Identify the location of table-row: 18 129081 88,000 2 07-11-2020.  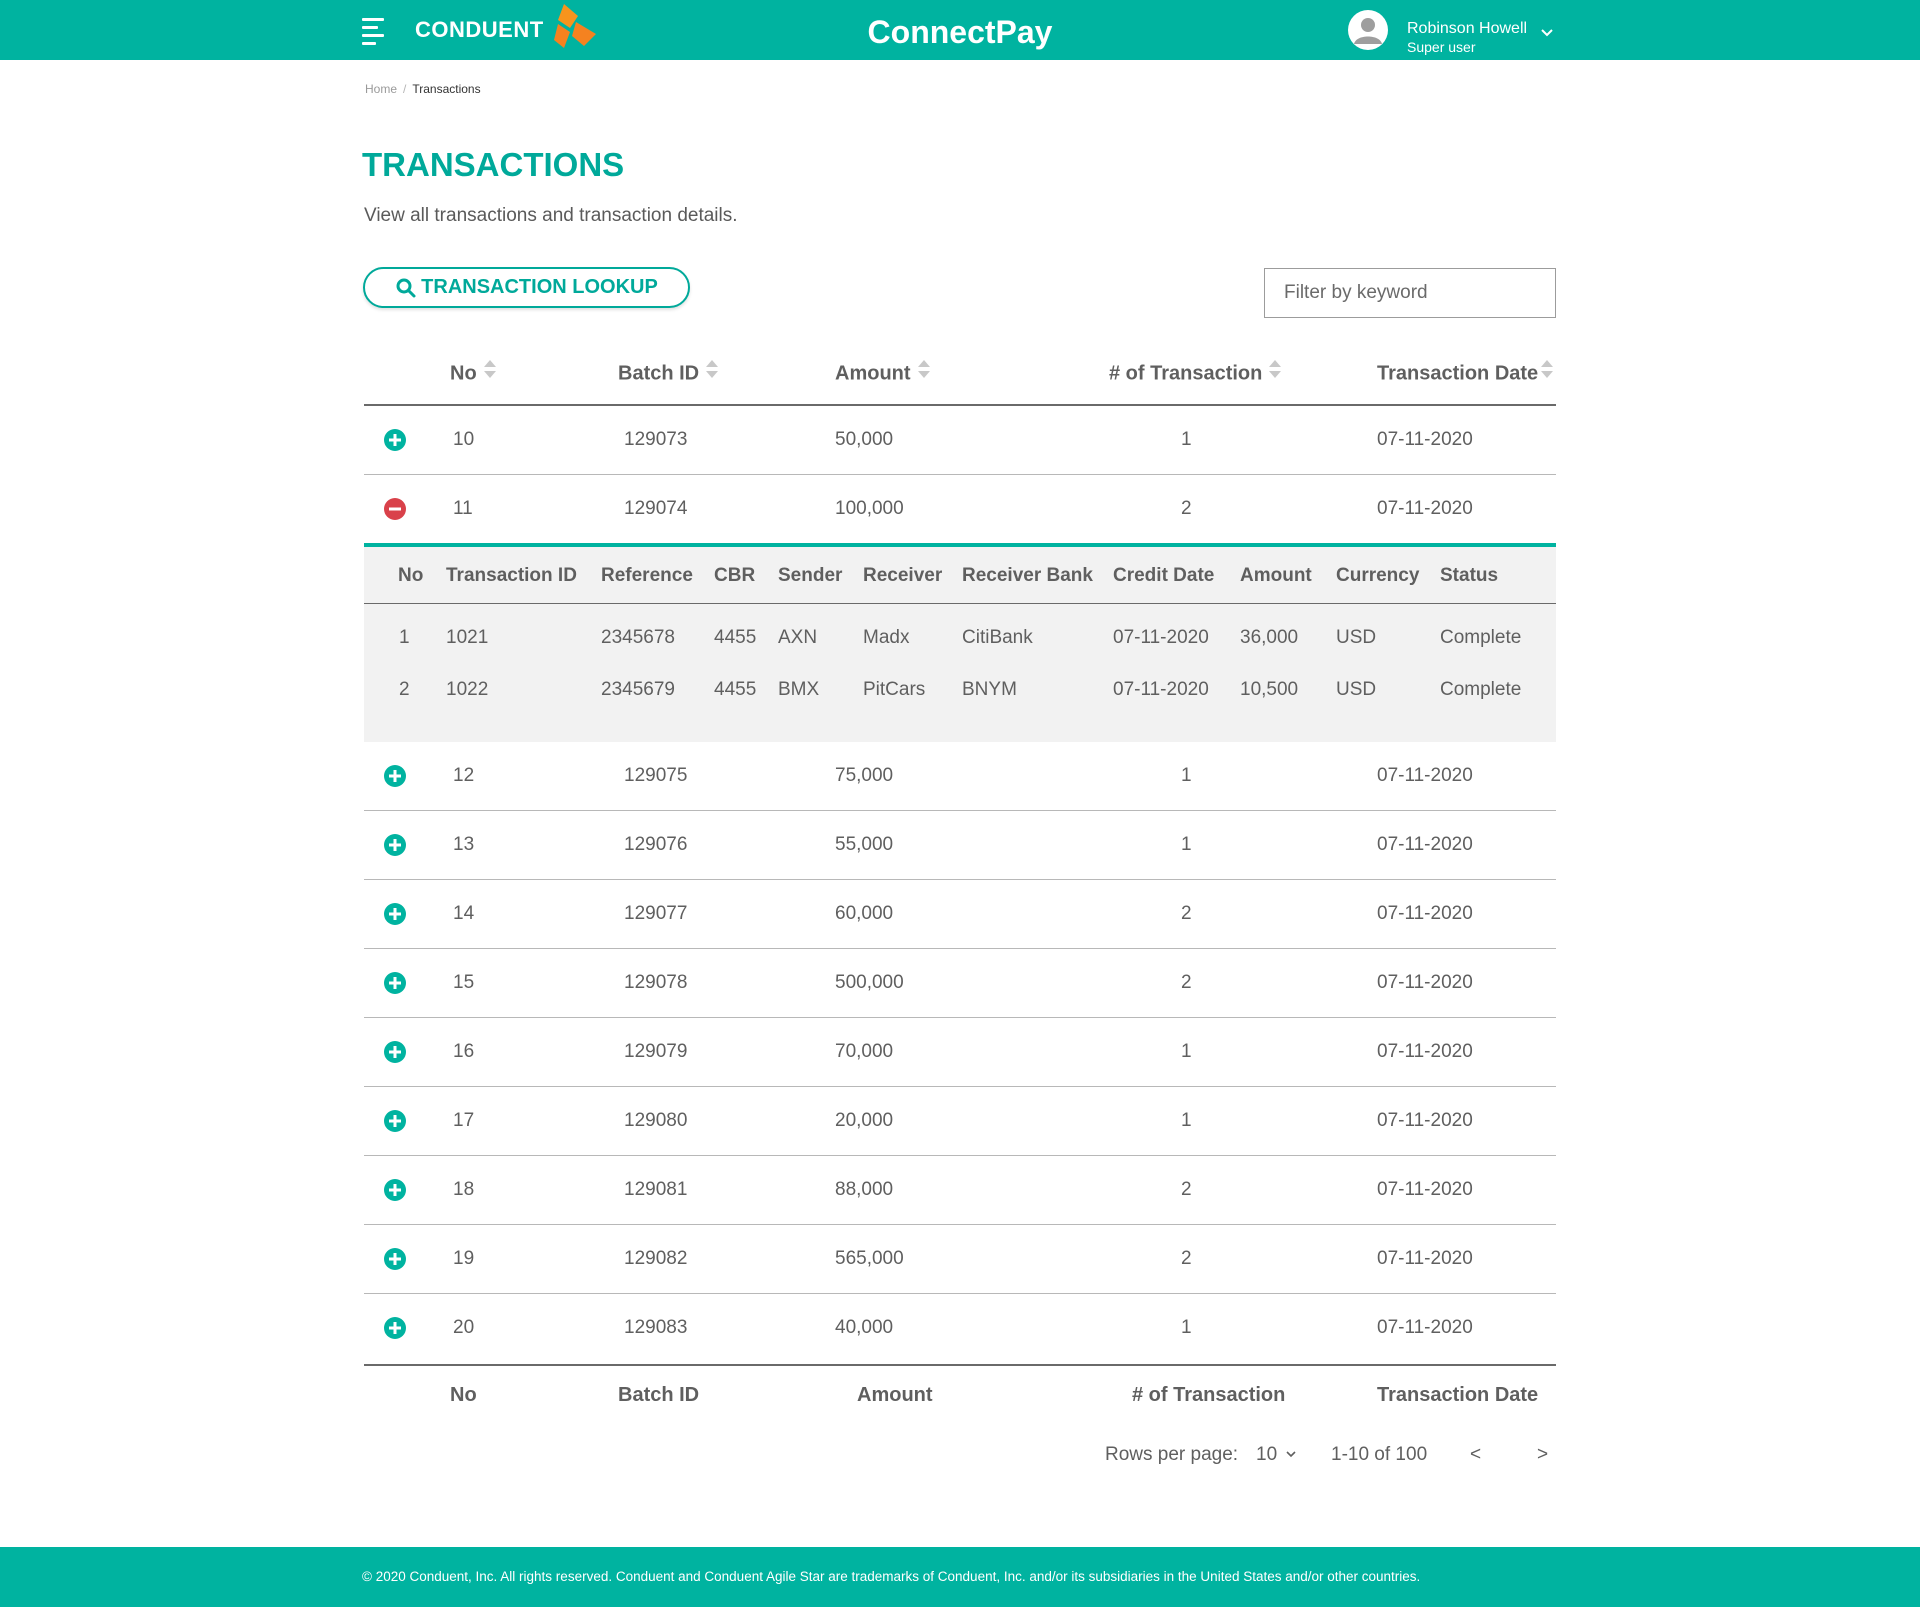
(960, 1190).